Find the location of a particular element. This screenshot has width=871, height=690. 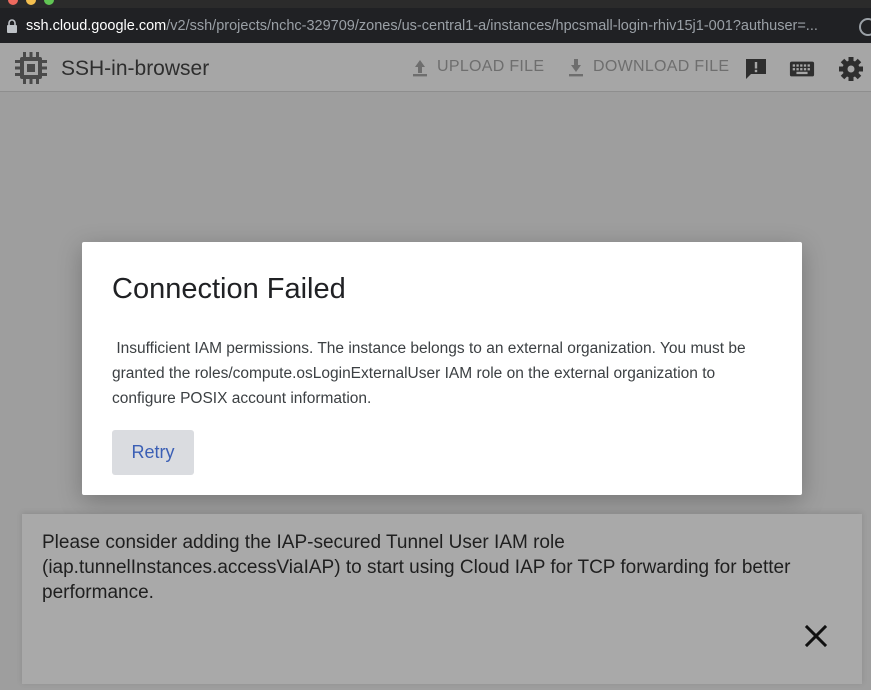

feedback-icon is located at coordinates (756, 69).